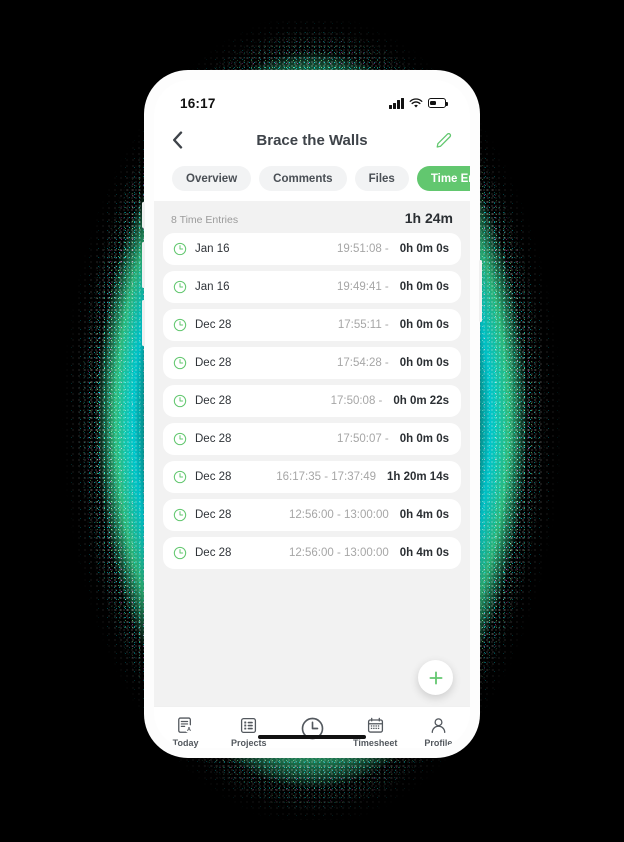 The image size is (624, 842). What do you see at coordinates (416, 102) in the screenshot?
I see `wifi-icon` at bounding box center [416, 102].